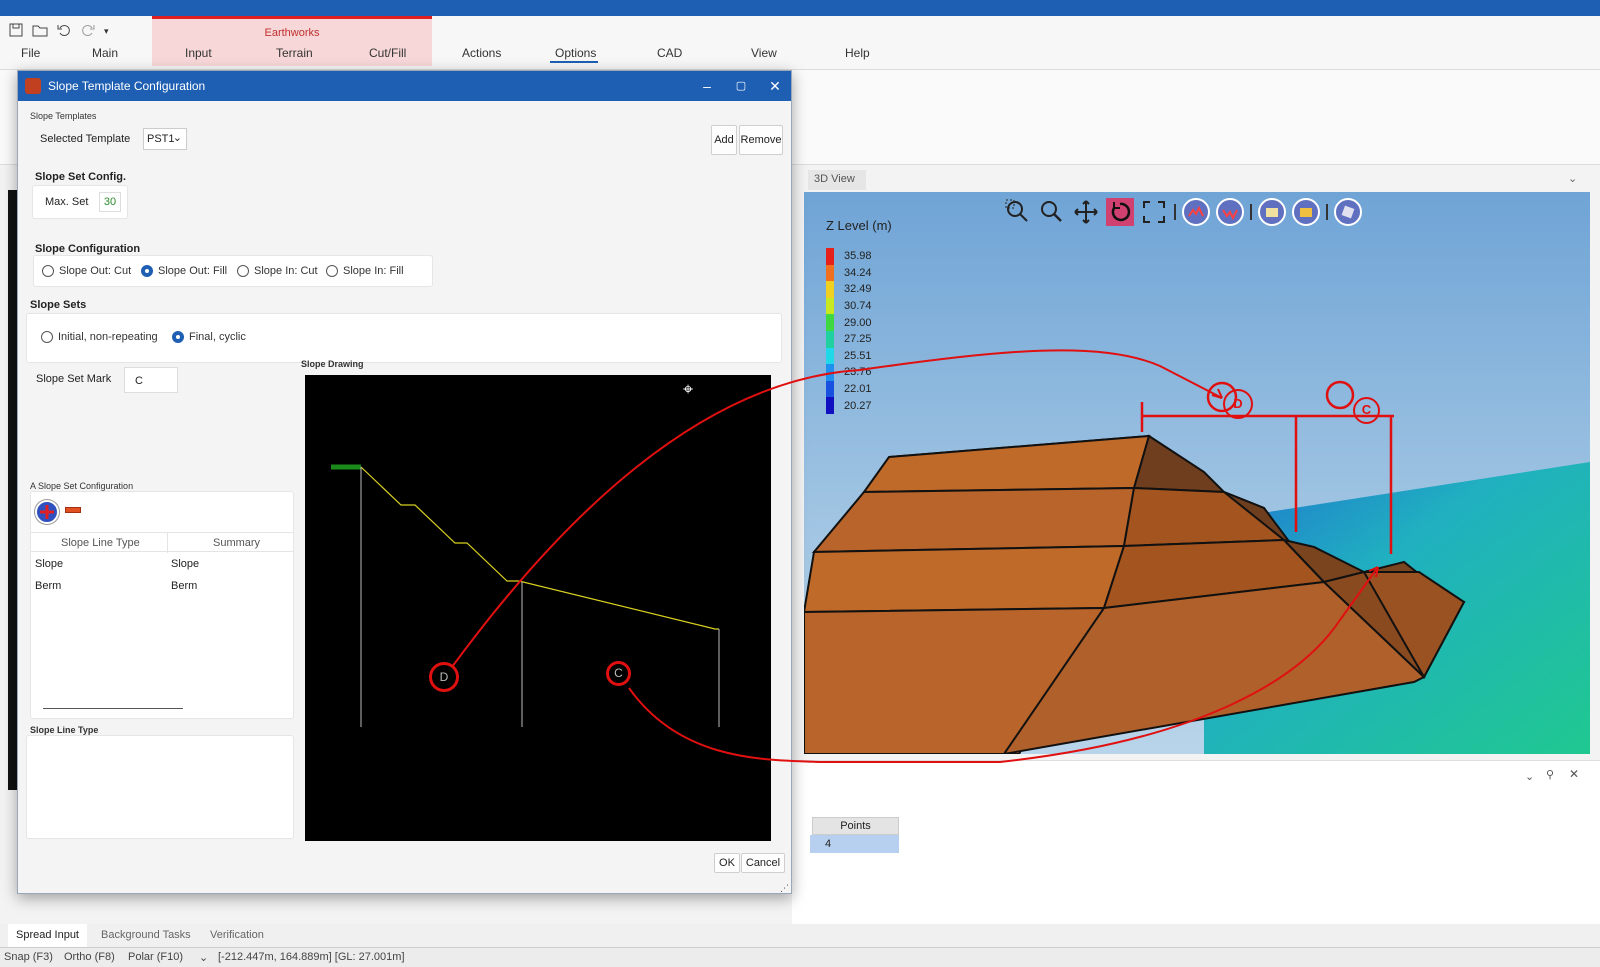 Image resolution: width=1600 pixels, height=967 pixels. I want to click on legend-value: 22.01, so click(858, 389).